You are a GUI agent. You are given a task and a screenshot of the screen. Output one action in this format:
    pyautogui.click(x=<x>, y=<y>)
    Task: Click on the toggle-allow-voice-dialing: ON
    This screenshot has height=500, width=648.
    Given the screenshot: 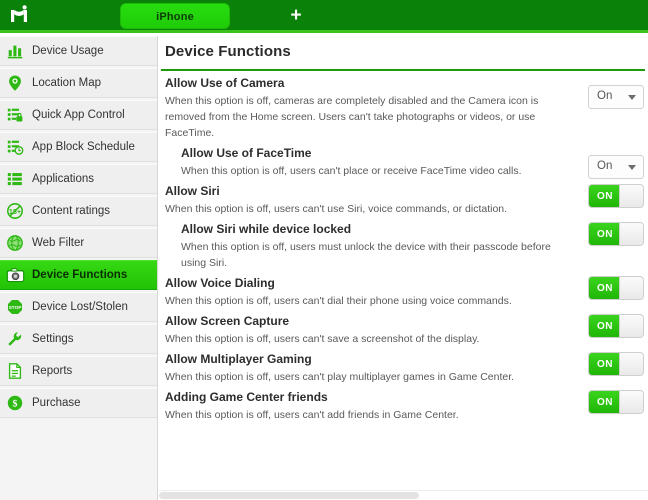 What is the action you would take?
    pyautogui.click(x=616, y=288)
    